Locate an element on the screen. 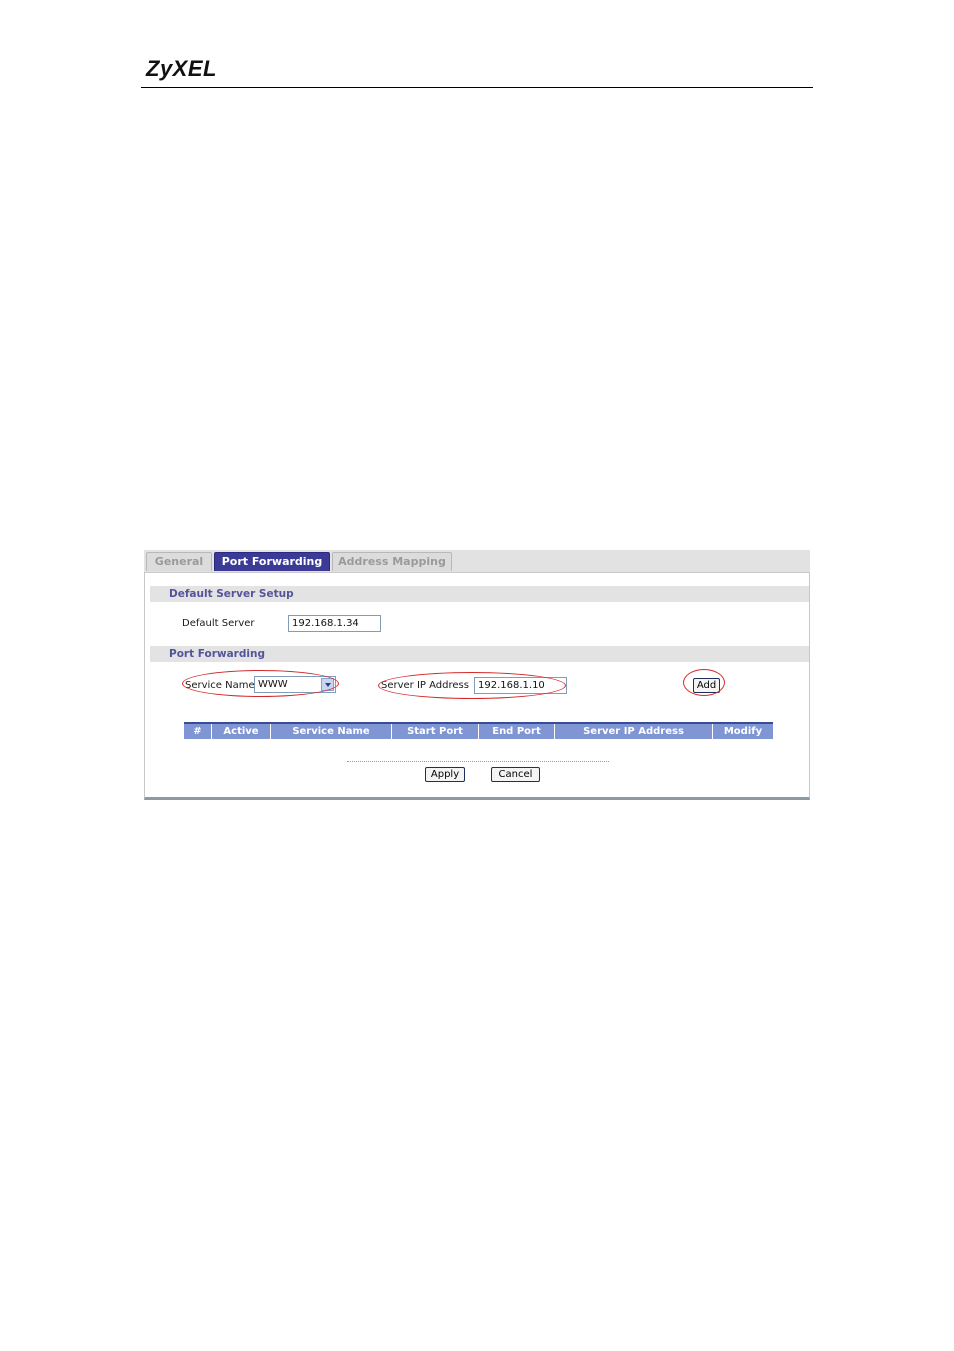  tab-general: General is located at coordinates (179, 561).